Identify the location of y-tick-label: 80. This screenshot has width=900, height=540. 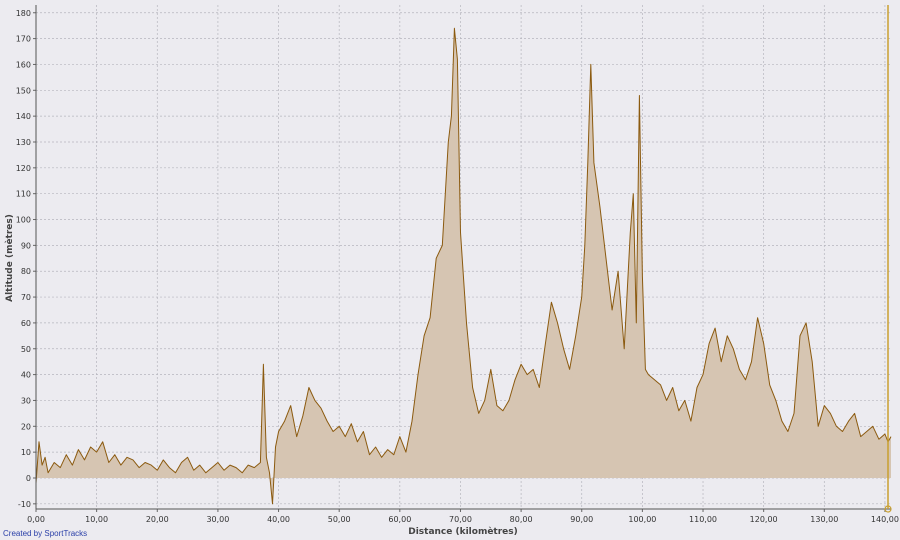
(26, 271).